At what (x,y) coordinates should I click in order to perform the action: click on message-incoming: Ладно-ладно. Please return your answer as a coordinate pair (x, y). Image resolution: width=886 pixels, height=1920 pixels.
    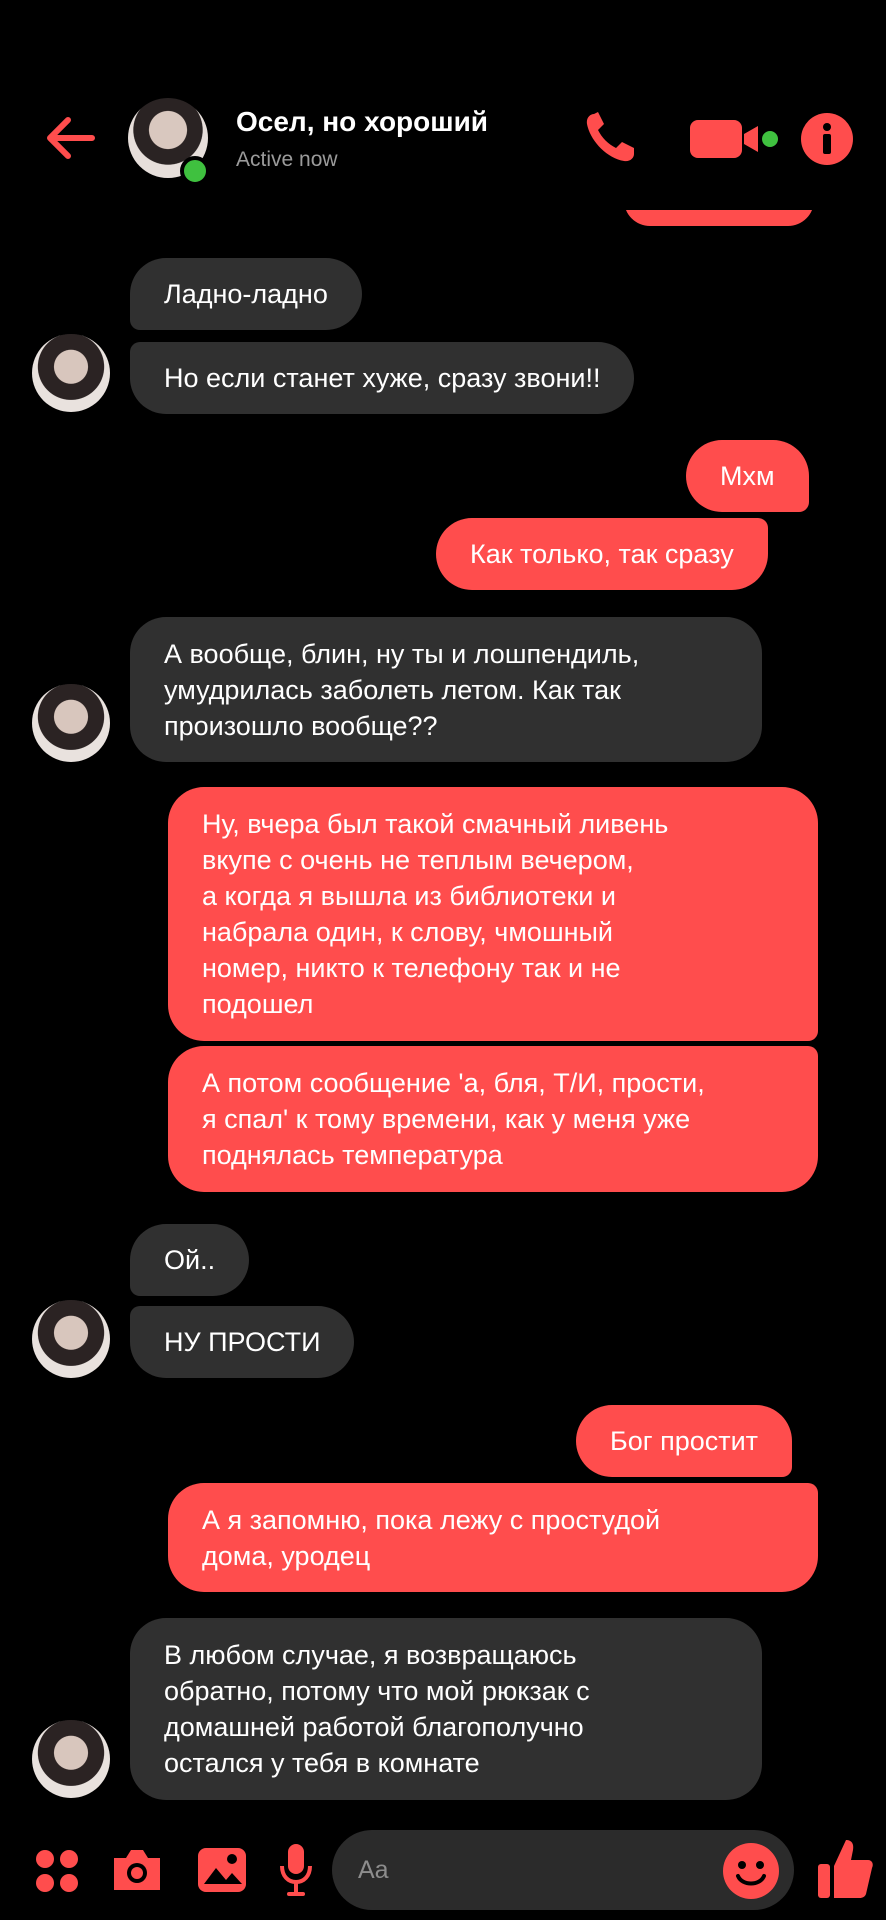
    Looking at the image, I should click on (246, 294).